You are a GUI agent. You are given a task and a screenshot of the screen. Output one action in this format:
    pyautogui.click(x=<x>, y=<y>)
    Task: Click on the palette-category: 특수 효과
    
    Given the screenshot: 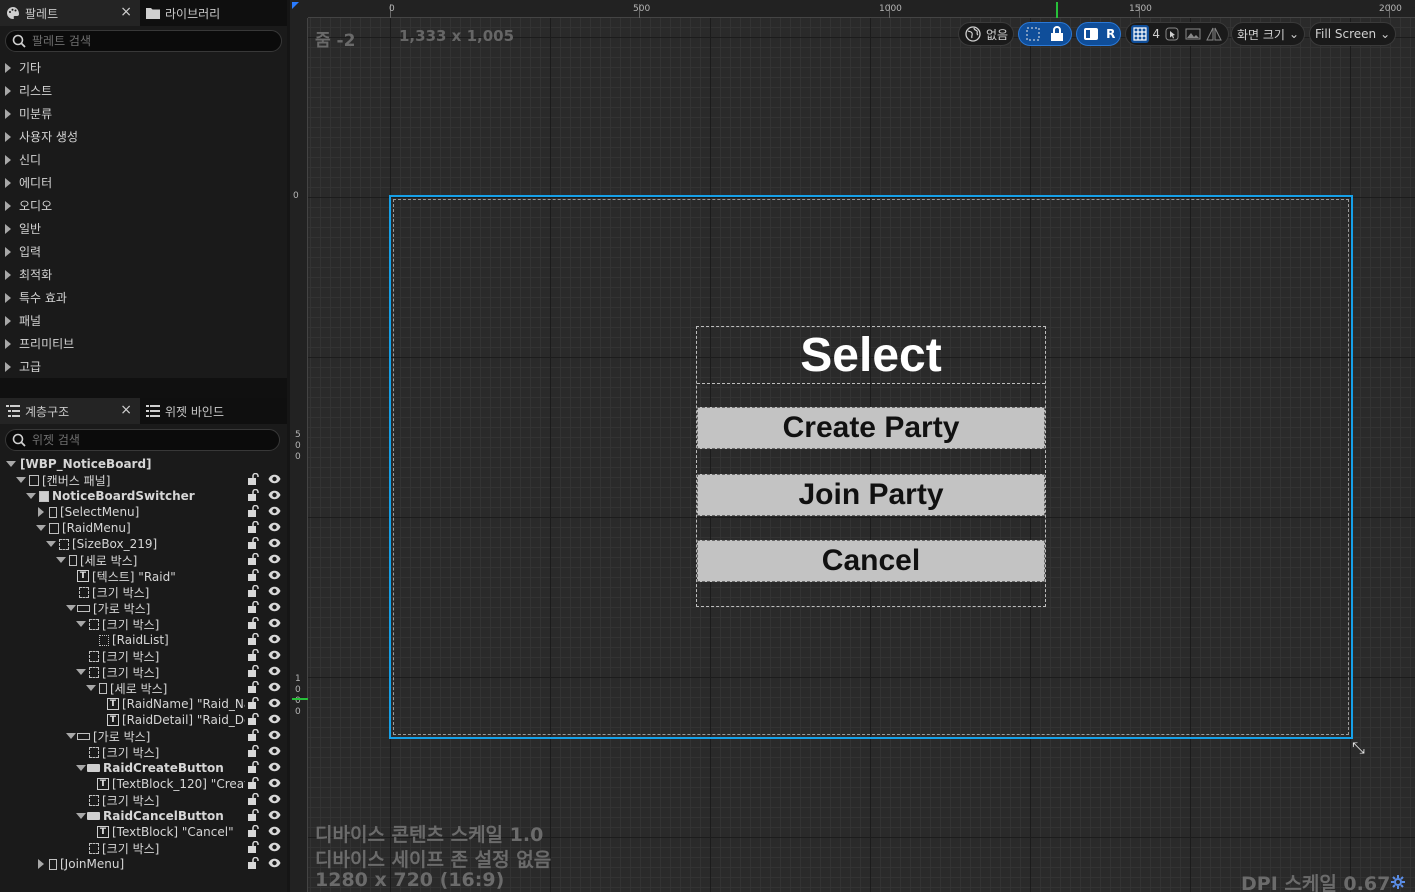 What is the action you would take?
    pyautogui.click(x=143, y=297)
    